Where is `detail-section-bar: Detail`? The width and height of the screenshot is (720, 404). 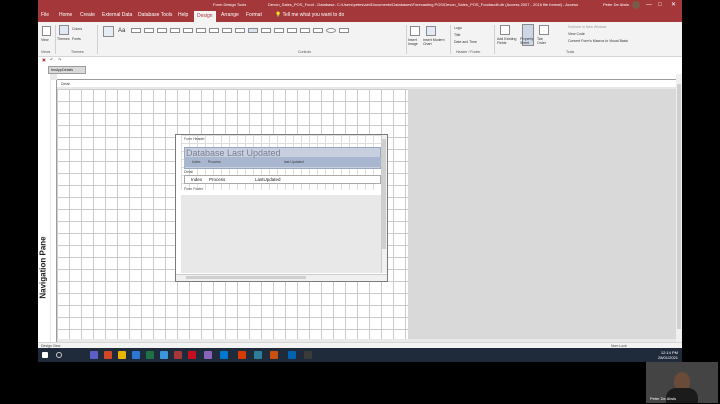 detail-section-bar: Detail is located at coordinates (367, 83).